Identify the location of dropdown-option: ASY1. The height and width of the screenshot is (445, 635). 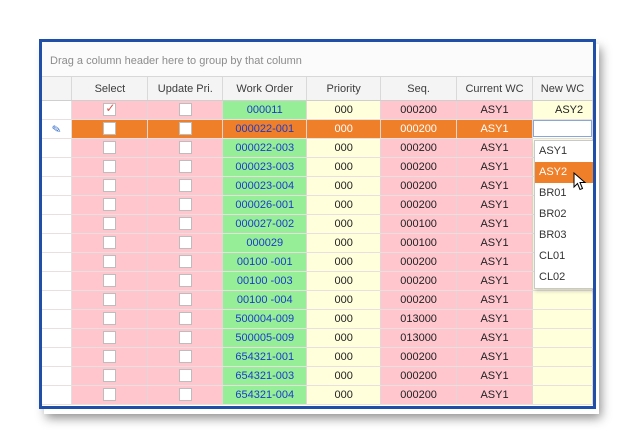
(564, 151).